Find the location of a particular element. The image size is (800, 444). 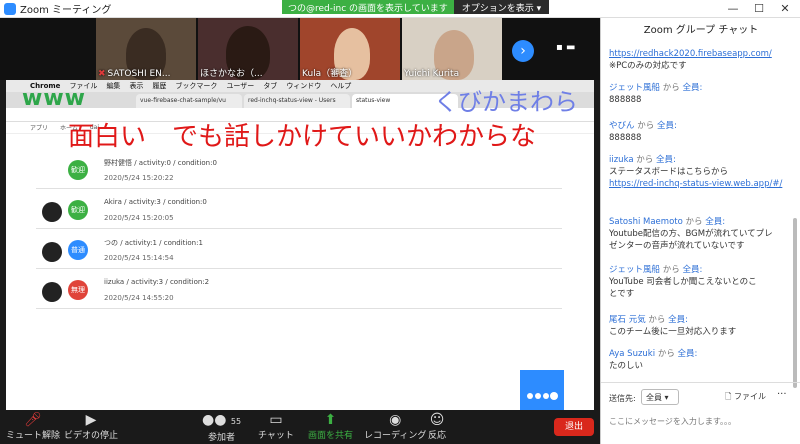

browser-tab: red-inchq-status-view - Users is located at coordinates (297, 101).